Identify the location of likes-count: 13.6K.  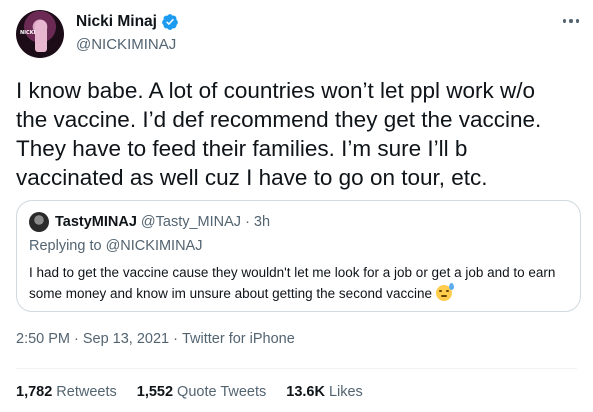
(305, 392).